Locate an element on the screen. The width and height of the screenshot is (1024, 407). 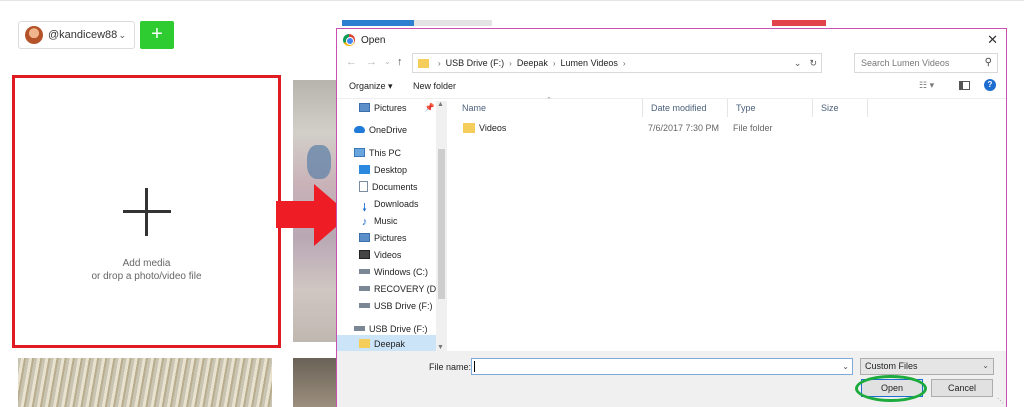
recent-locations-icon: ⌄ is located at coordinates (387, 61).